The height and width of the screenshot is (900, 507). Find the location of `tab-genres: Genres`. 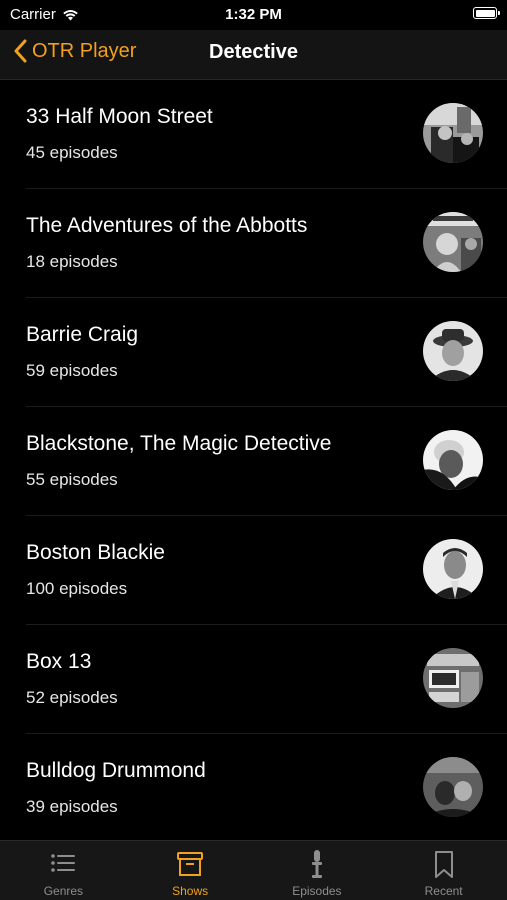

tab-genres: Genres is located at coordinates (63, 870).